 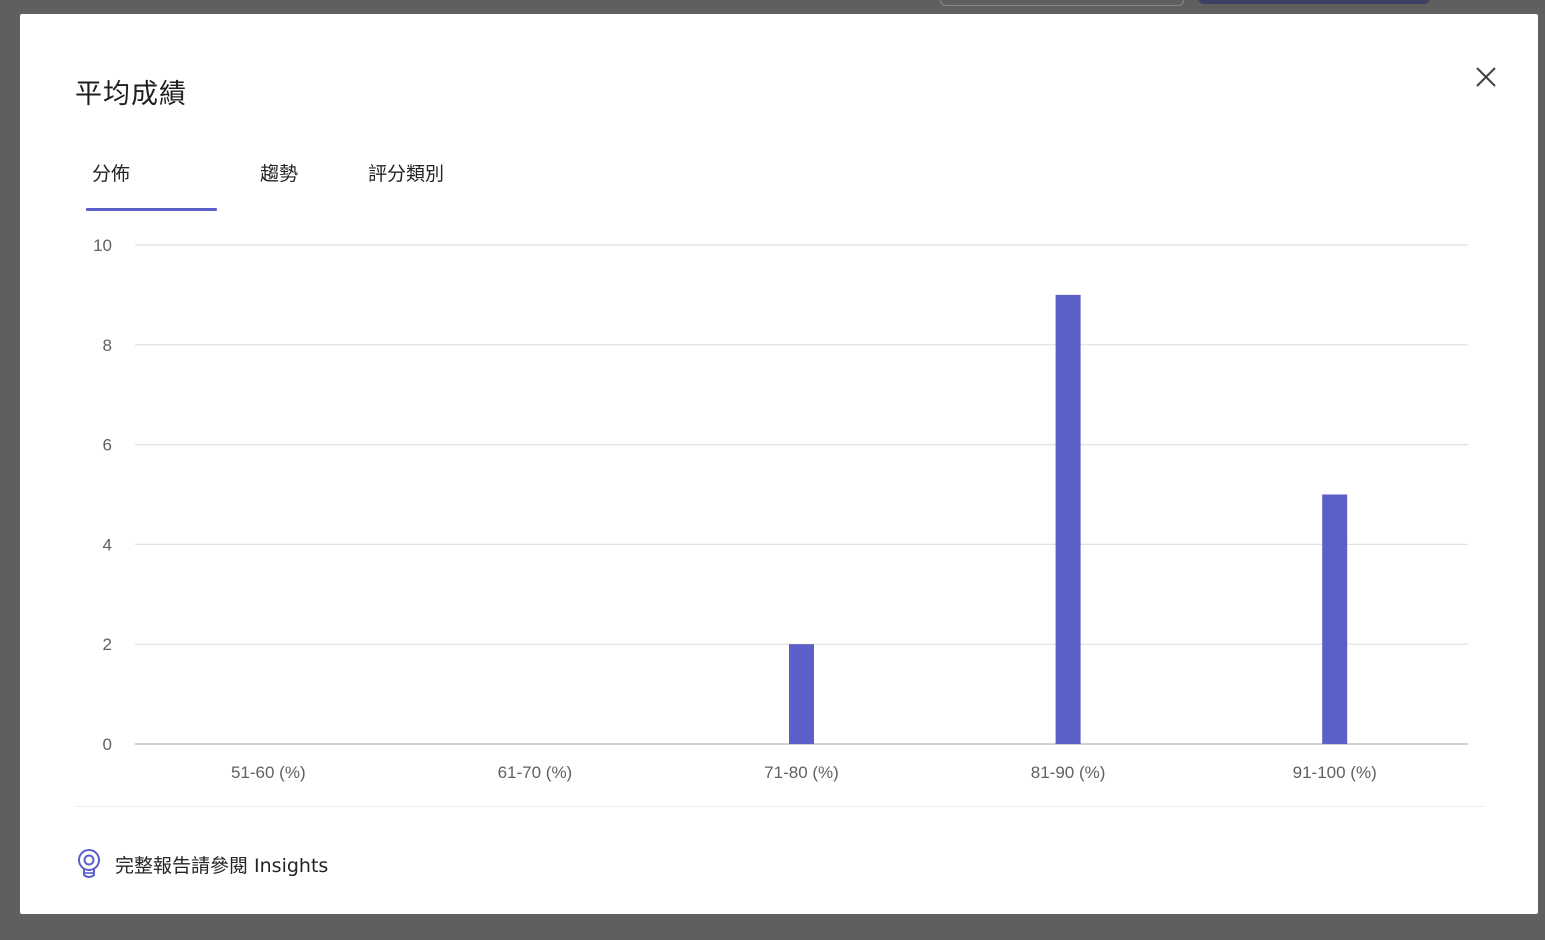 What do you see at coordinates (268, 772) in the screenshot?
I see `x-tick-label: 51-60 (%)` at bounding box center [268, 772].